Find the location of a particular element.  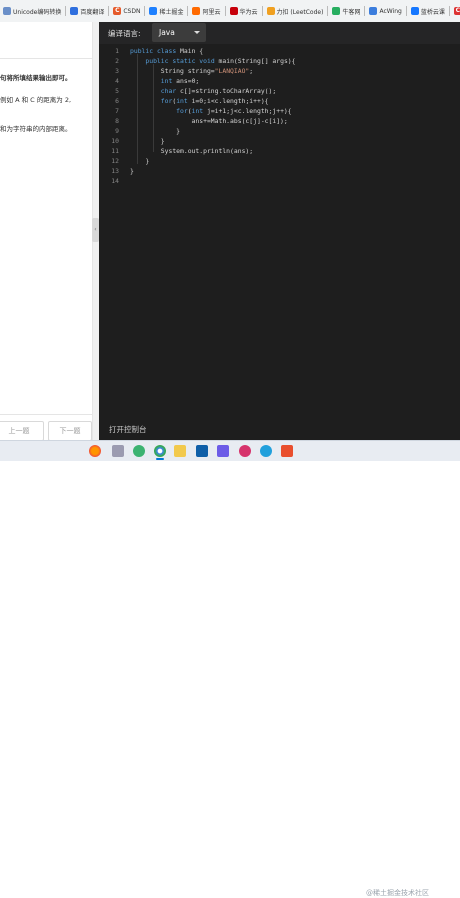

bookmark-item: CC语言中文网 is located at coordinates (456, 11).